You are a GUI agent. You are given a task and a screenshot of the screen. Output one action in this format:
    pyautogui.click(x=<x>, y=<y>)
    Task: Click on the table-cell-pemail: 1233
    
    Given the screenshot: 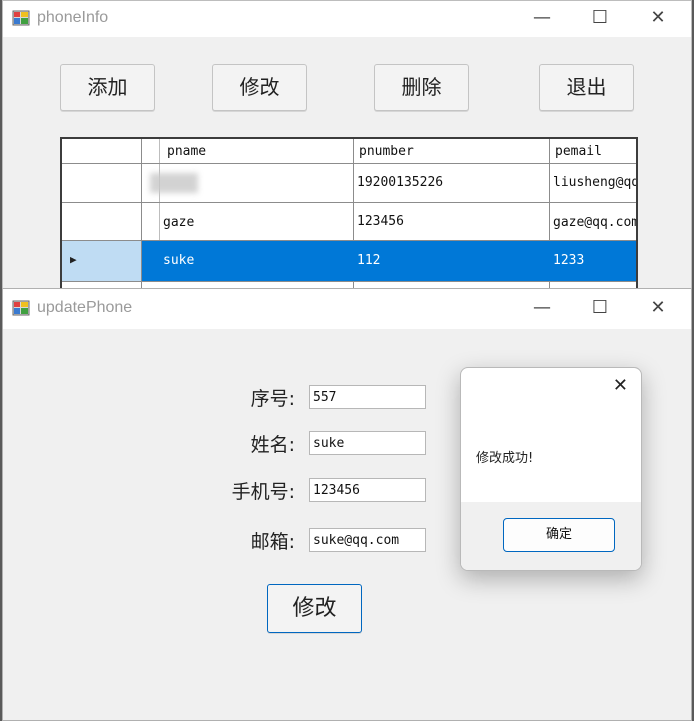 What is the action you would take?
    pyautogui.click(x=568, y=260)
    